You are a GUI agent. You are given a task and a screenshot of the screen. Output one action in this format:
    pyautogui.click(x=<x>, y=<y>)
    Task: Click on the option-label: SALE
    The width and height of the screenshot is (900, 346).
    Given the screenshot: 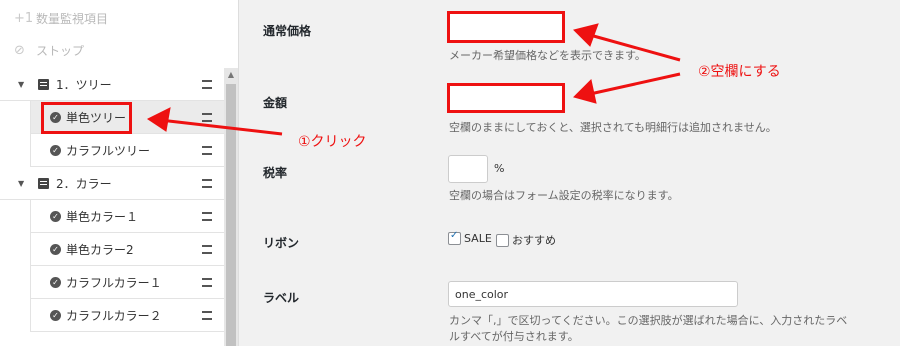 What is the action you would take?
    pyautogui.click(x=478, y=238)
    